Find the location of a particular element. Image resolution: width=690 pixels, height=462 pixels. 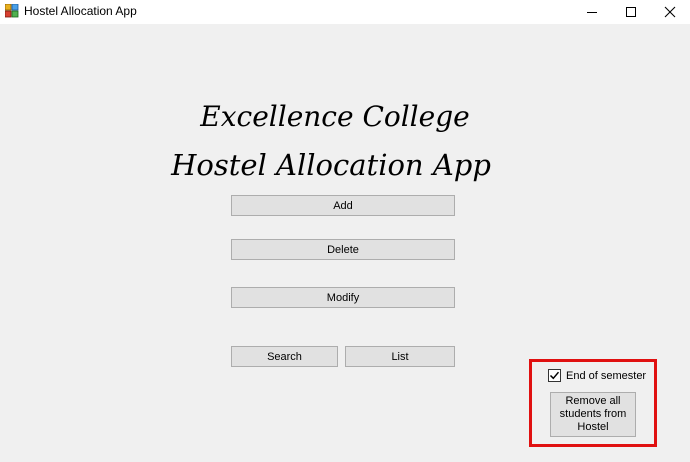

list-button: List is located at coordinates (400, 356).